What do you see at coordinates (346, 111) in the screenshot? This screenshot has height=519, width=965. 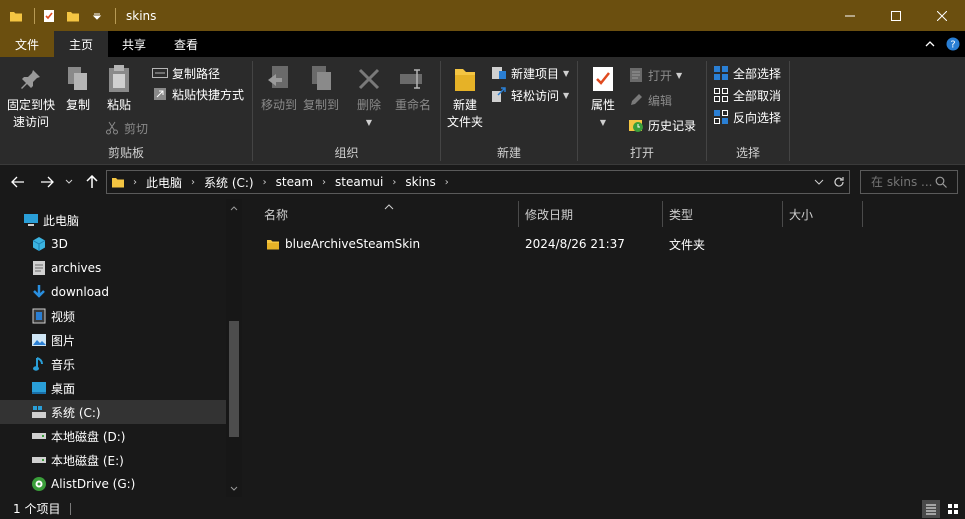 I see `organize-group: 移动到 复制到 删除 ▼ 重命名 组织` at bounding box center [346, 111].